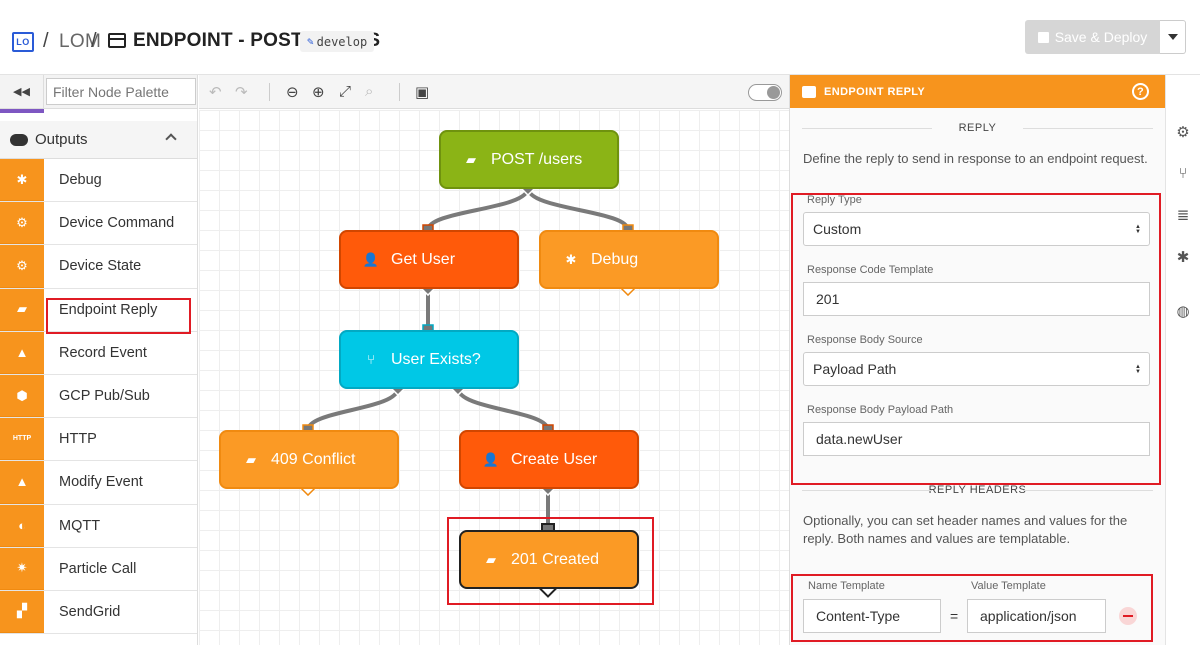  I want to click on cloud-upload-icon, so click(19, 139).